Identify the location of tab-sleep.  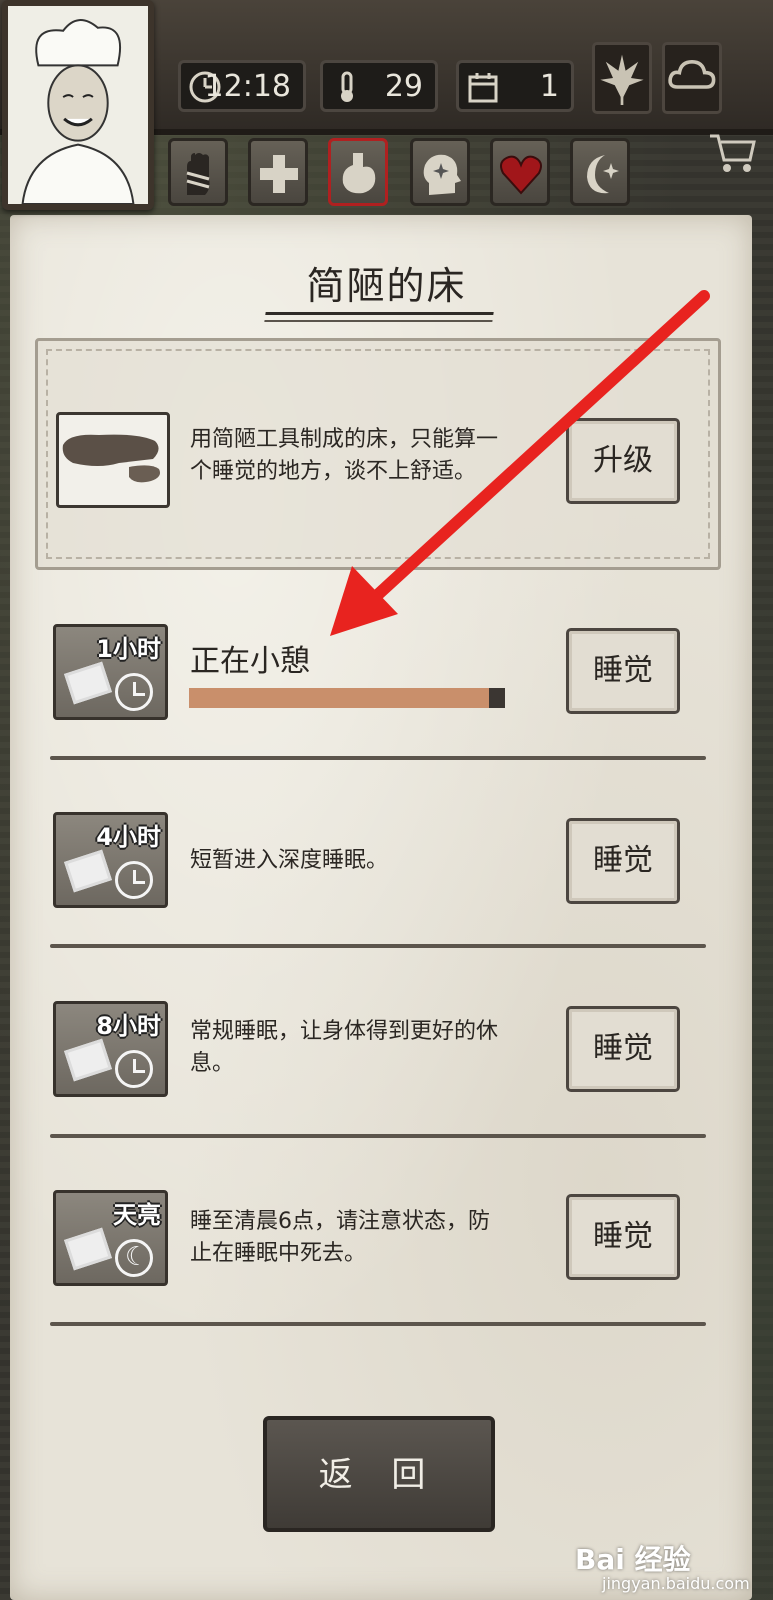
(600, 172).